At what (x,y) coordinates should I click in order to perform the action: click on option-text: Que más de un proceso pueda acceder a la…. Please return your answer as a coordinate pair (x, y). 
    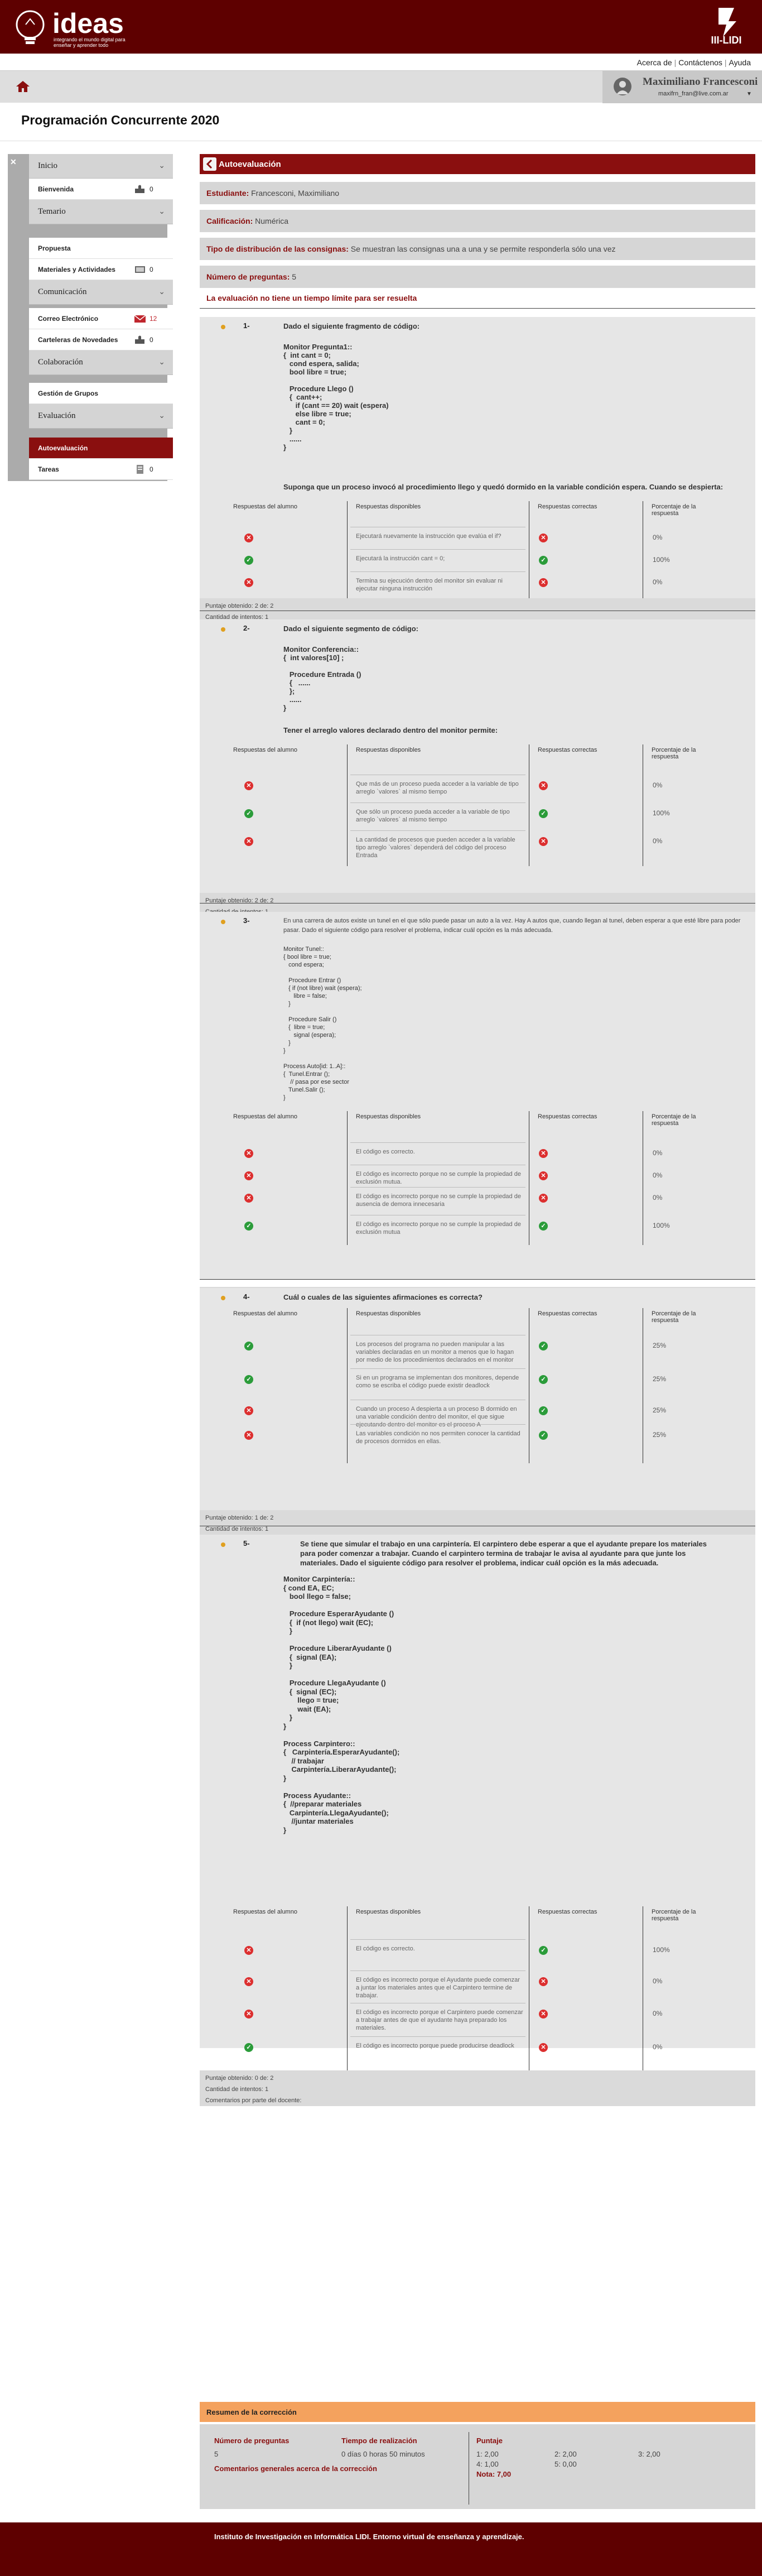
    Looking at the image, I should click on (438, 788).